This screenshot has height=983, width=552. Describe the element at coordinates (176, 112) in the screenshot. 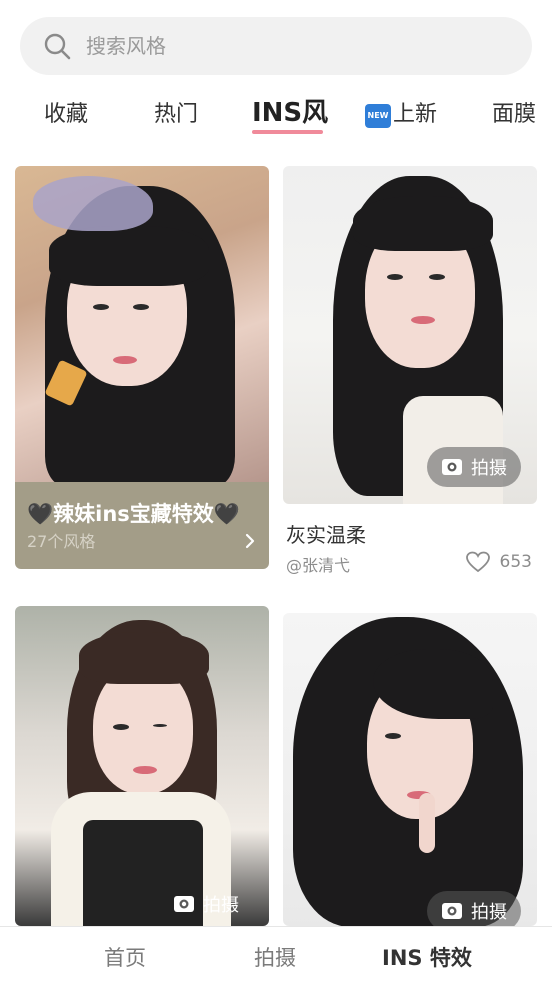

I see `tab-hot: 热门` at that location.